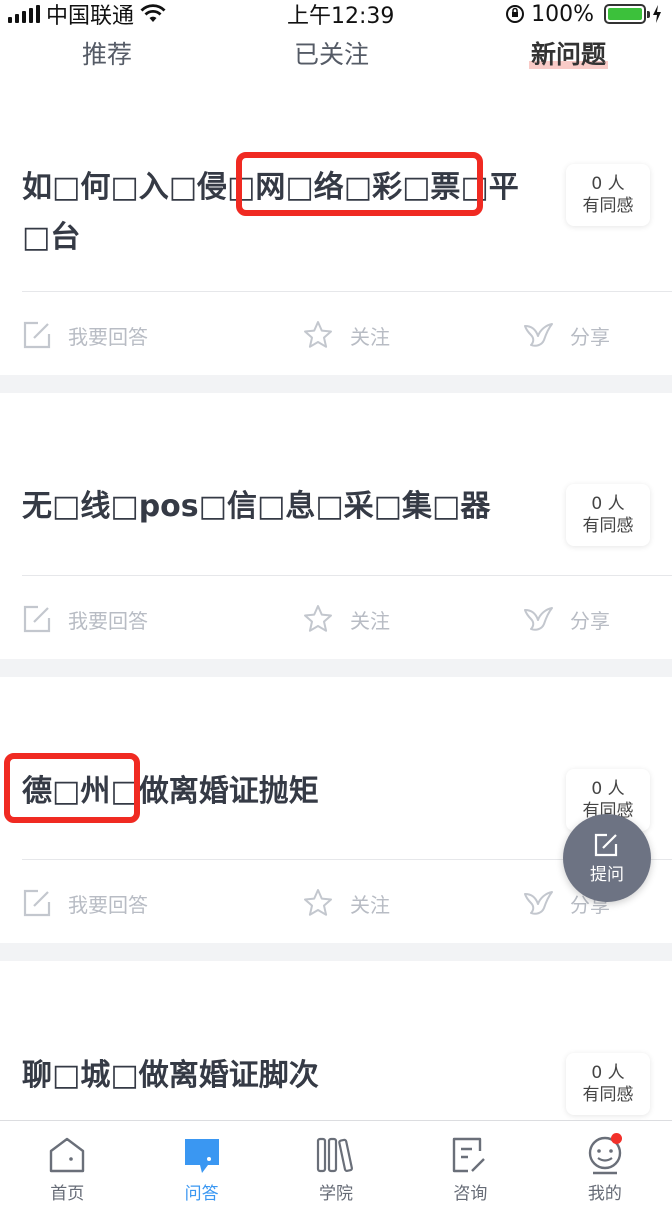 This screenshot has width=672, height=1207. I want to click on tab-qa: 问答, so click(201, 1164).